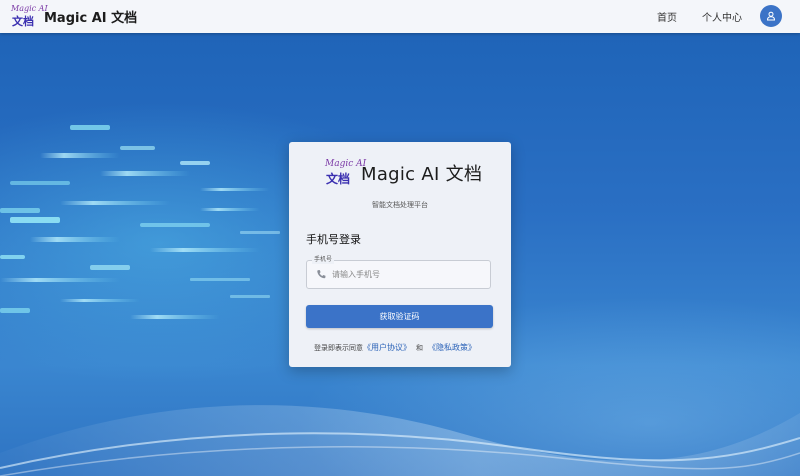 This screenshot has width=800, height=476. I want to click on card-subtitle: 智能文档处理平台, so click(400, 205).